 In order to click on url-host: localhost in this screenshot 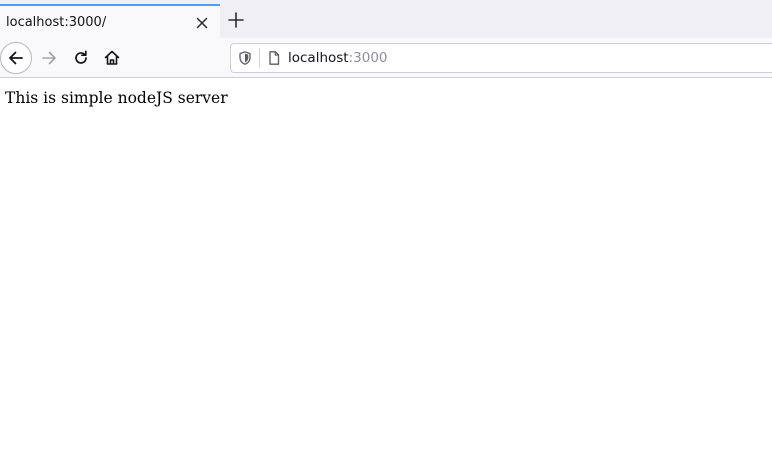, I will do `click(318, 58)`.